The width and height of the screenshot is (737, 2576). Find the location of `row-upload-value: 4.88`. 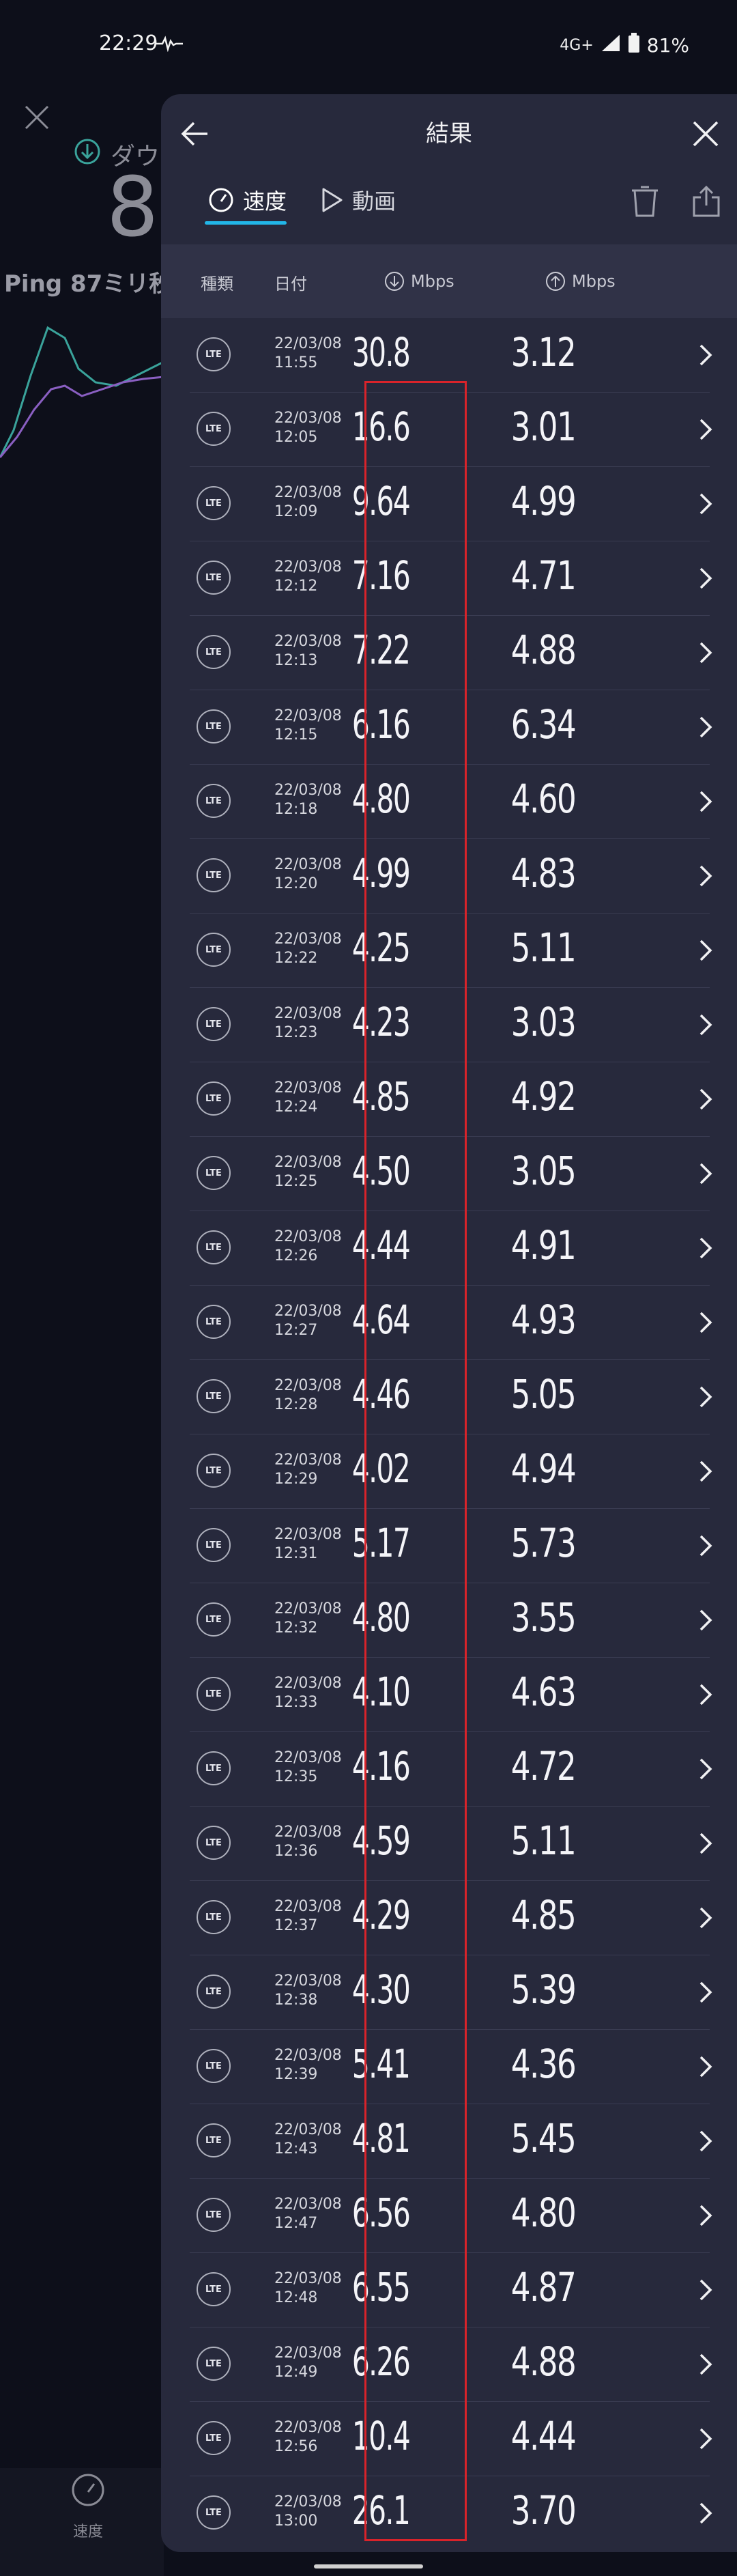

row-upload-value: 4.88 is located at coordinates (544, 2361).